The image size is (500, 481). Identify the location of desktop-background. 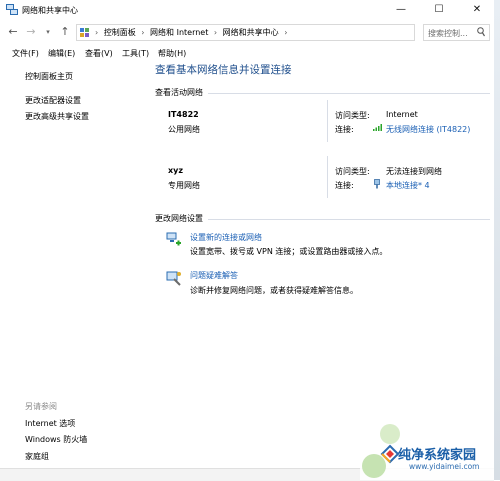
(497, 240).